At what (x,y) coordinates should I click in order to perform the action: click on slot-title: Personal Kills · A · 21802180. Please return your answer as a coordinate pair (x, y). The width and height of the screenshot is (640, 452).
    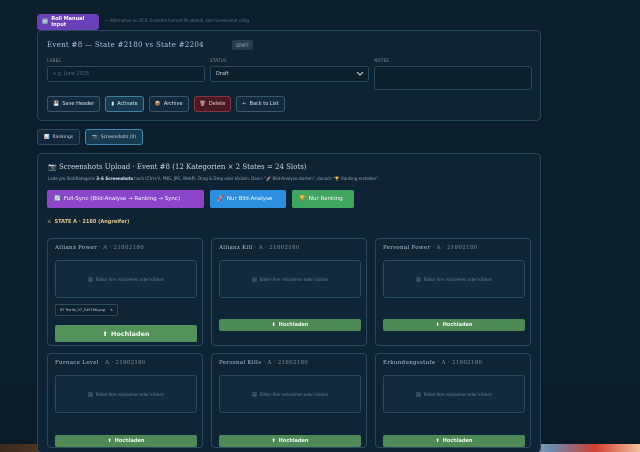
    Looking at the image, I should click on (263, 363).